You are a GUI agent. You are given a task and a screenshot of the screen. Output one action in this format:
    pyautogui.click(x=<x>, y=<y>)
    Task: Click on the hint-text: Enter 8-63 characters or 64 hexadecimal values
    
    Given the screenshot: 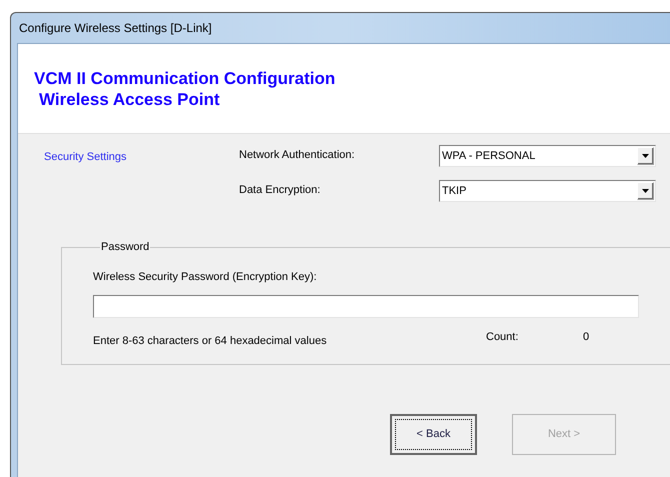 What is the action you would take?
    pyautogui.click(x=210, y=341)
    